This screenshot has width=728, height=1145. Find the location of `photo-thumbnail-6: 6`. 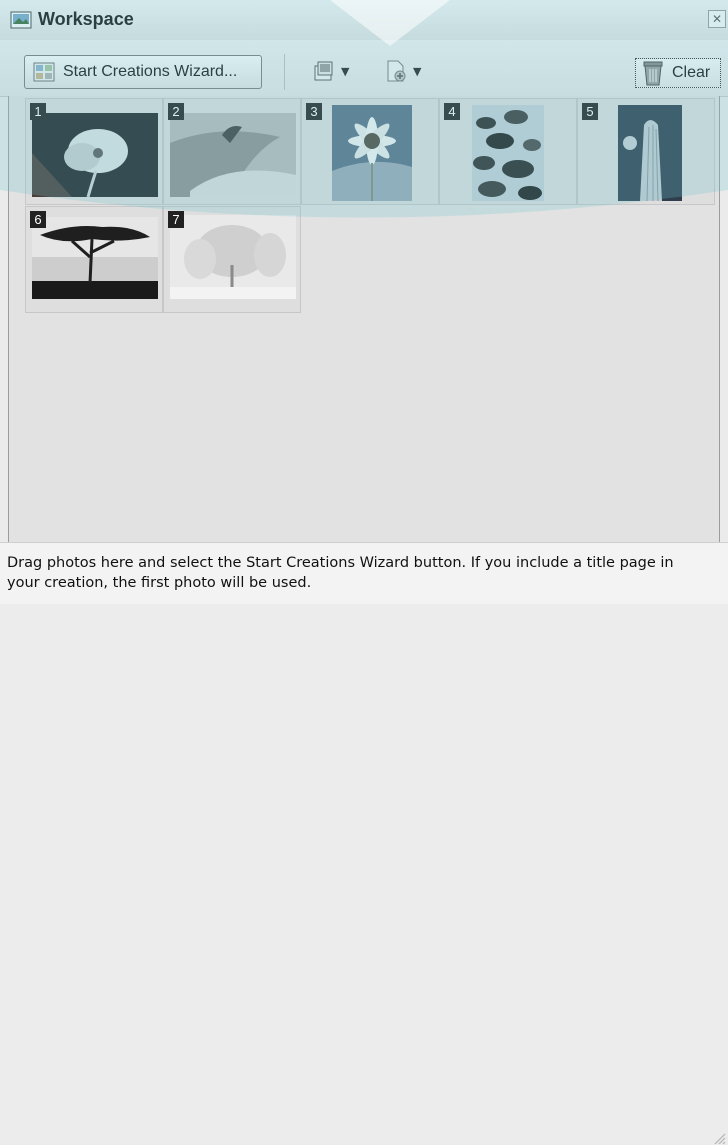

photo-thumbnail-6: 6 is located at coordinates (94, 259).